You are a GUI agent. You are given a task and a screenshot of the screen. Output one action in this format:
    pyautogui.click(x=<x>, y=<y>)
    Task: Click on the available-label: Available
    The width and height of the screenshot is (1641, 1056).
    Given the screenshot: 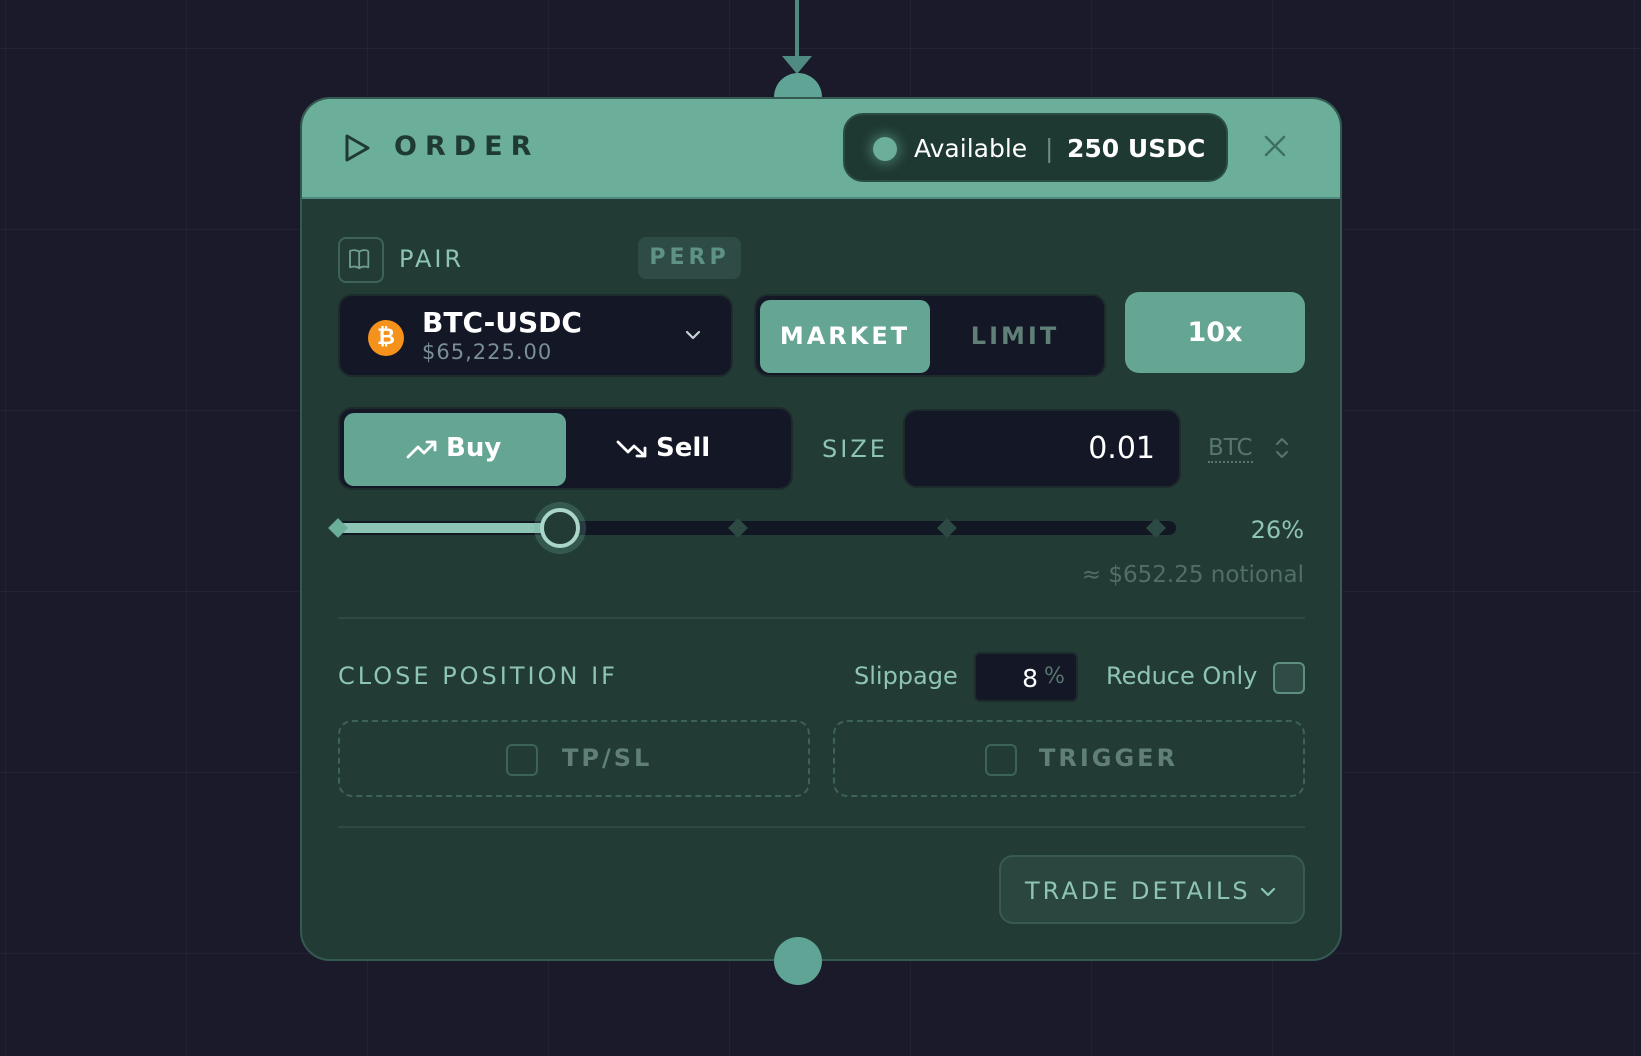 What is the action you would take?
    pyautogui.click(x=971, y=148)
    